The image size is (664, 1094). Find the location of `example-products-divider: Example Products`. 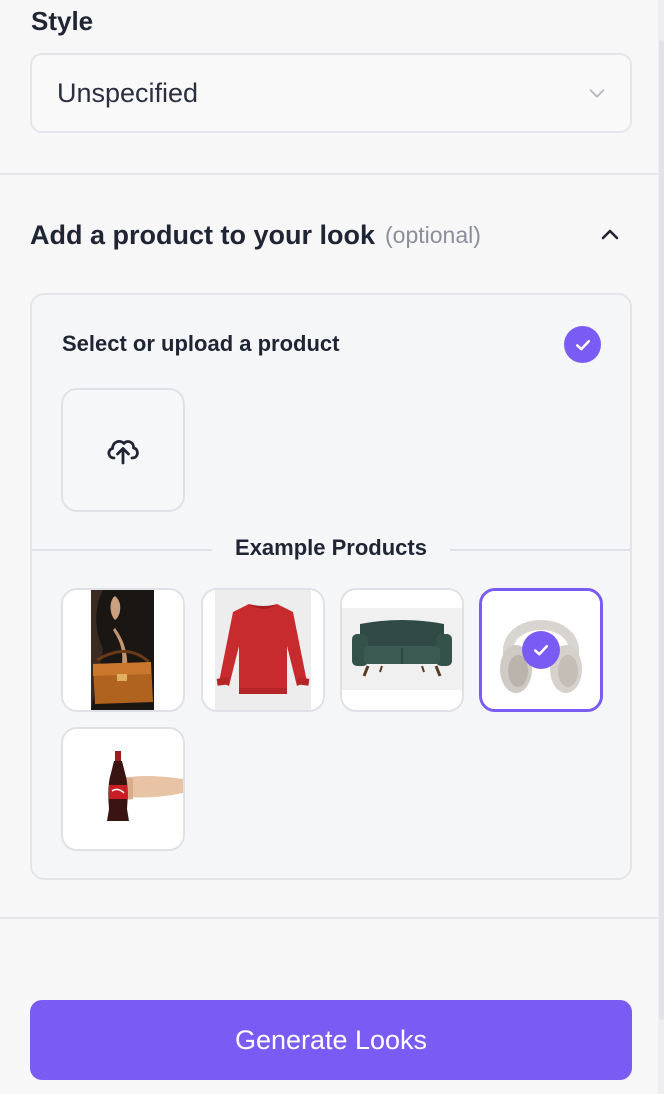

example-products-divider: Example Products is located at coordinates (331, 550).